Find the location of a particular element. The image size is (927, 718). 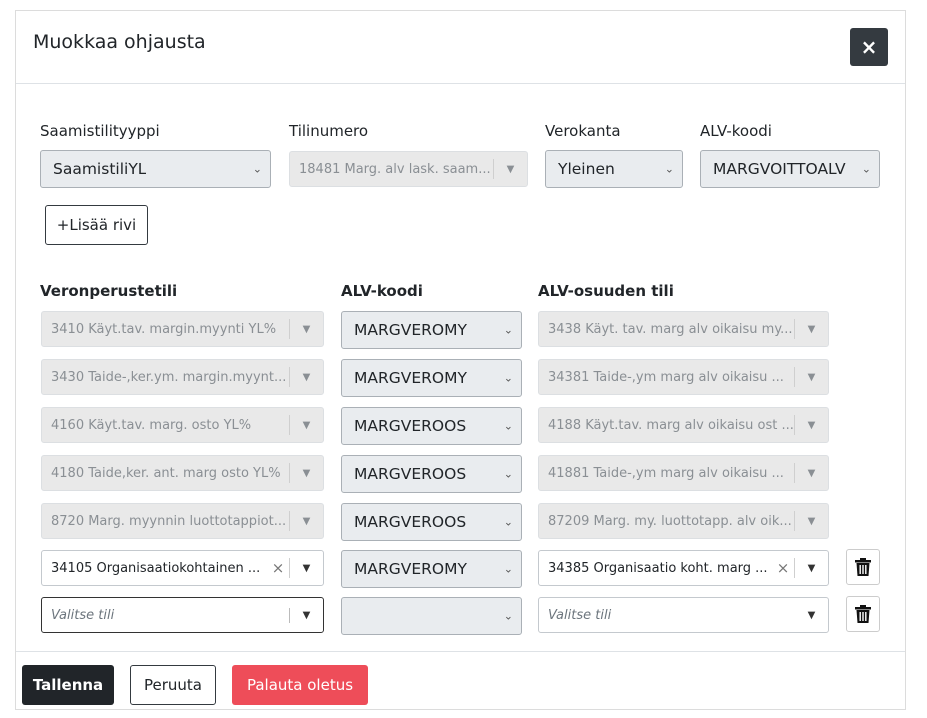

close-icon: × is located at coordinates (869, 47).